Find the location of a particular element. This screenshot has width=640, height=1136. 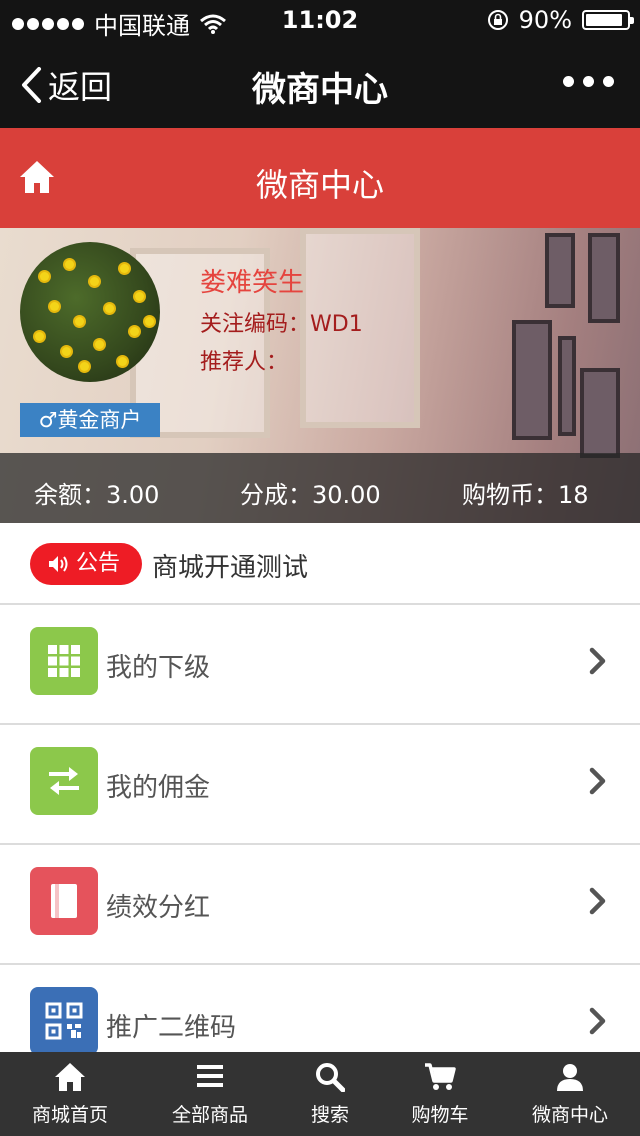

avatar is located at coordinates (90, 312).